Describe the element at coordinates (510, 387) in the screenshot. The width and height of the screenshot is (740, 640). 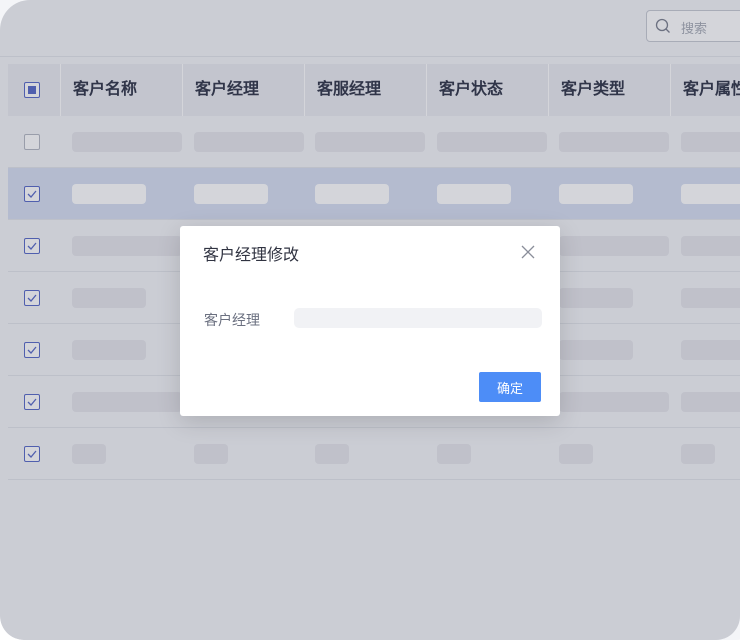
I see `confirm-button: 确定` at that location.